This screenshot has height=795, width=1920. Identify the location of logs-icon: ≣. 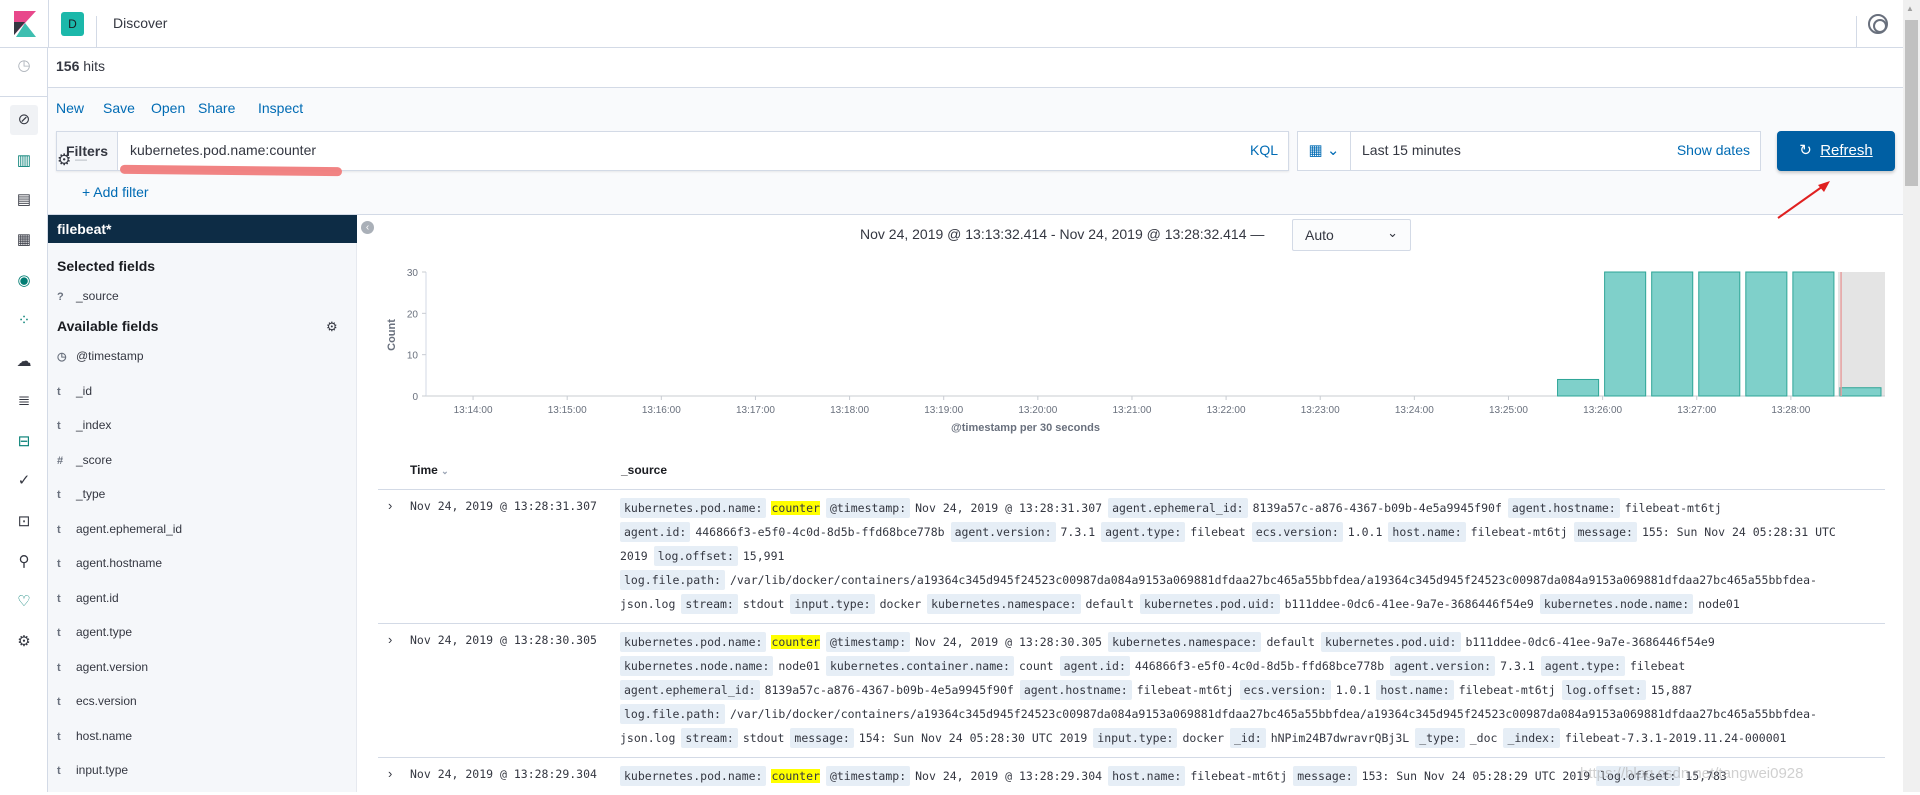
(24, 401).